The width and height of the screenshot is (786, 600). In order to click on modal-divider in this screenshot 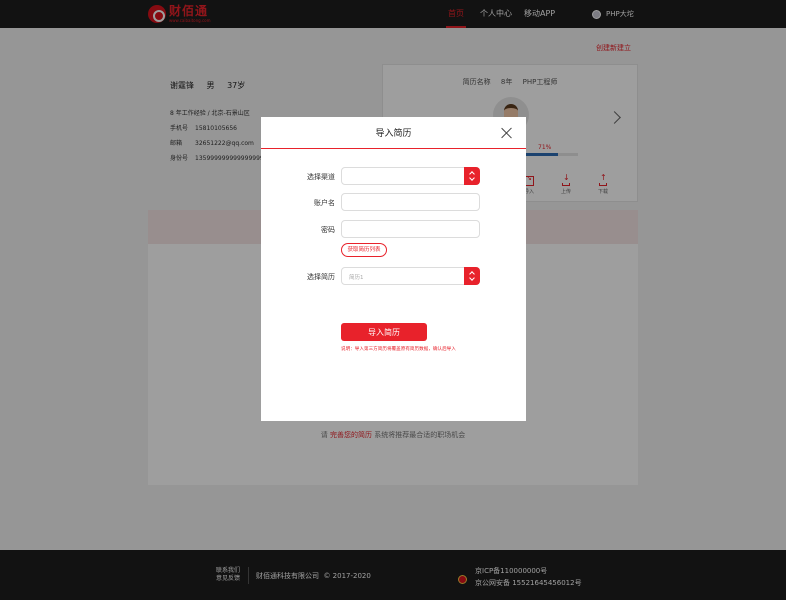, I will do `click(393, 148)`.